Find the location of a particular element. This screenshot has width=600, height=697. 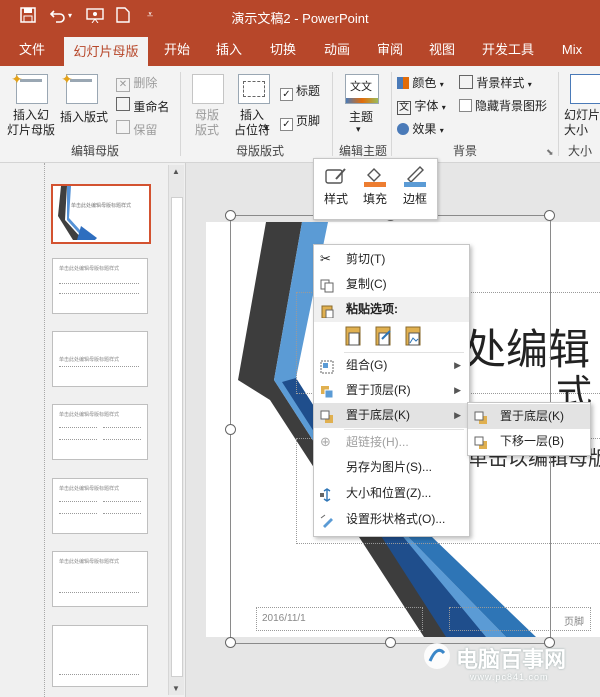

menu-item-cut: ✂ 剪切(T) is located at coordinates (391, 259).